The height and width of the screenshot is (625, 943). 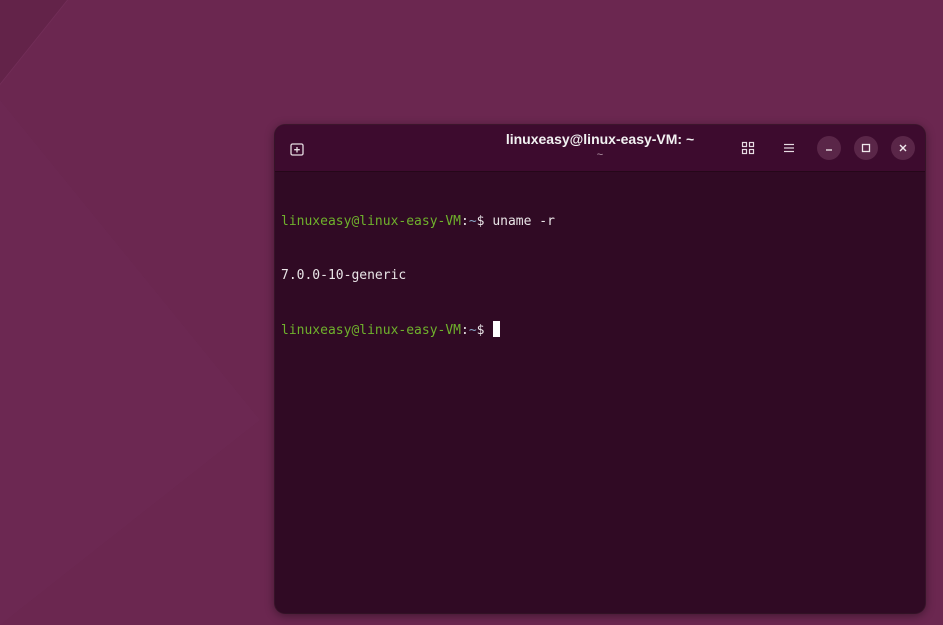 I want to click on new-tab-icon, so click(x=297, y=149).